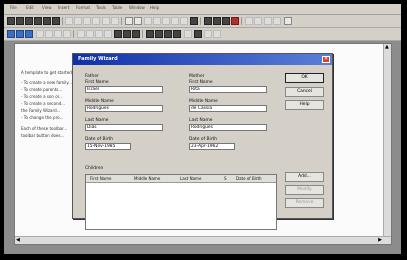 The height and width of the screenshot is (260, 407). I want to click on father-first-name-label: First Name, so click(97, 82).